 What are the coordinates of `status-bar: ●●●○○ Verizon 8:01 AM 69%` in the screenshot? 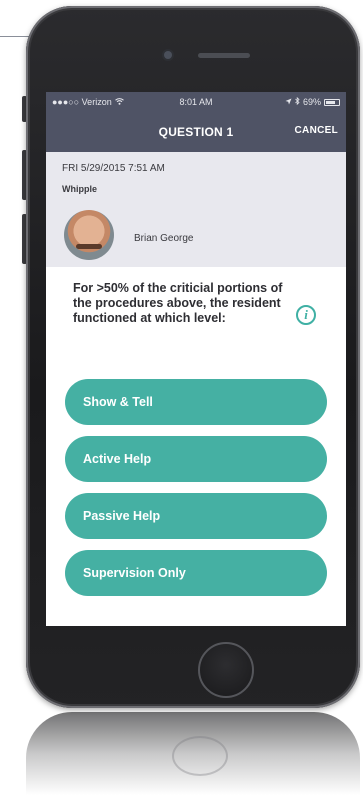 It's located at (196, 102).